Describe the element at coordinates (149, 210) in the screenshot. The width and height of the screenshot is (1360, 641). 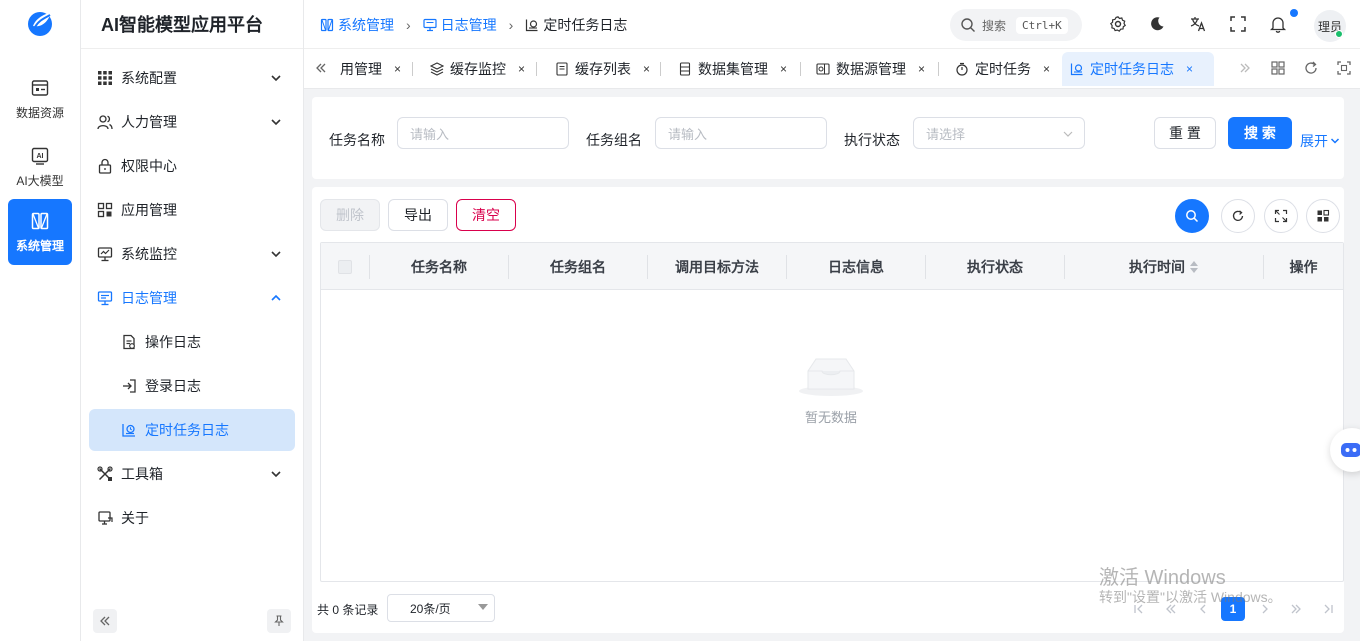
I see `menu-label: 应用管理` at that location.